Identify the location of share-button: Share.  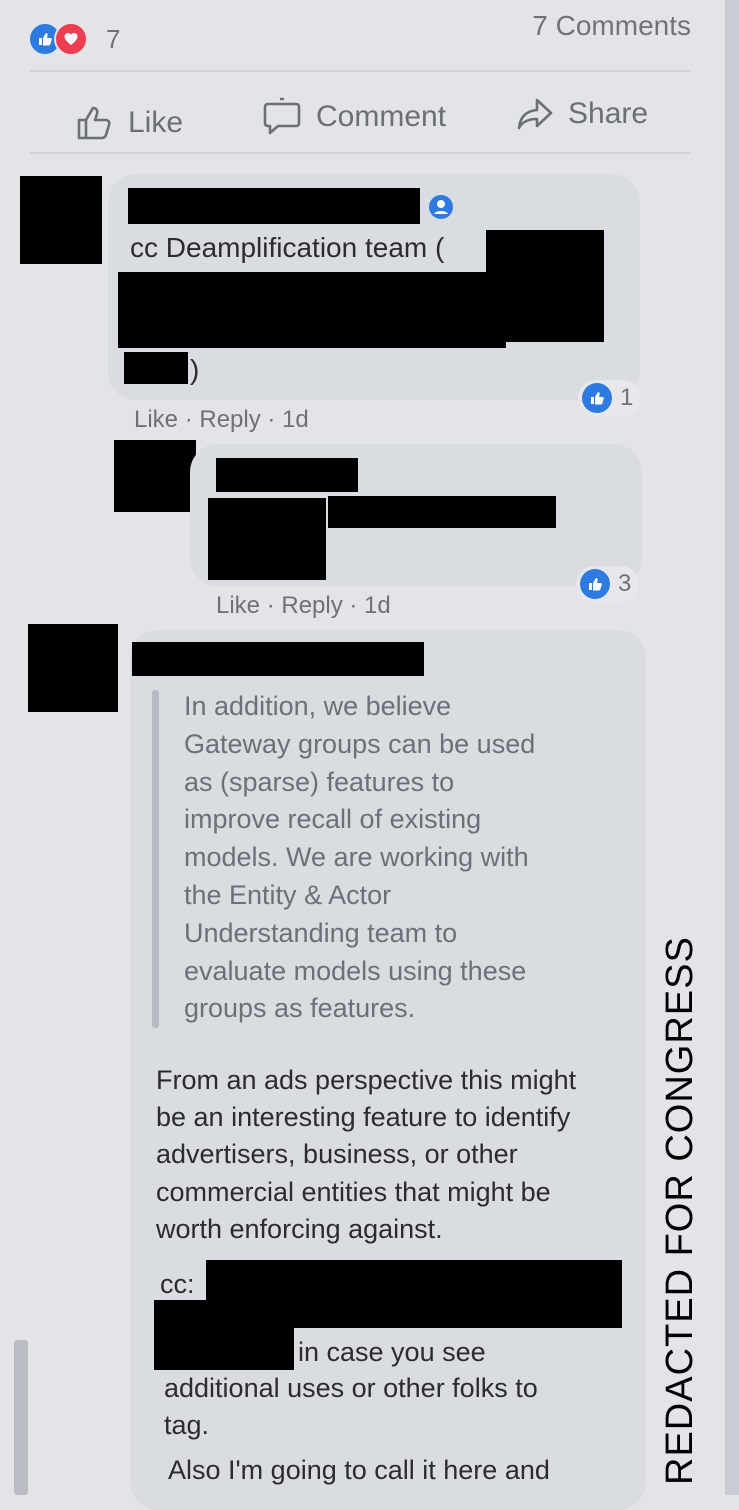
(582, 114).